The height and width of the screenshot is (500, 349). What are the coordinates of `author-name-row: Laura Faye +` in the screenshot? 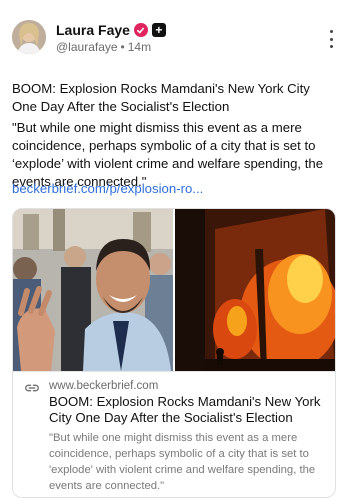 It's located at (111, 30).